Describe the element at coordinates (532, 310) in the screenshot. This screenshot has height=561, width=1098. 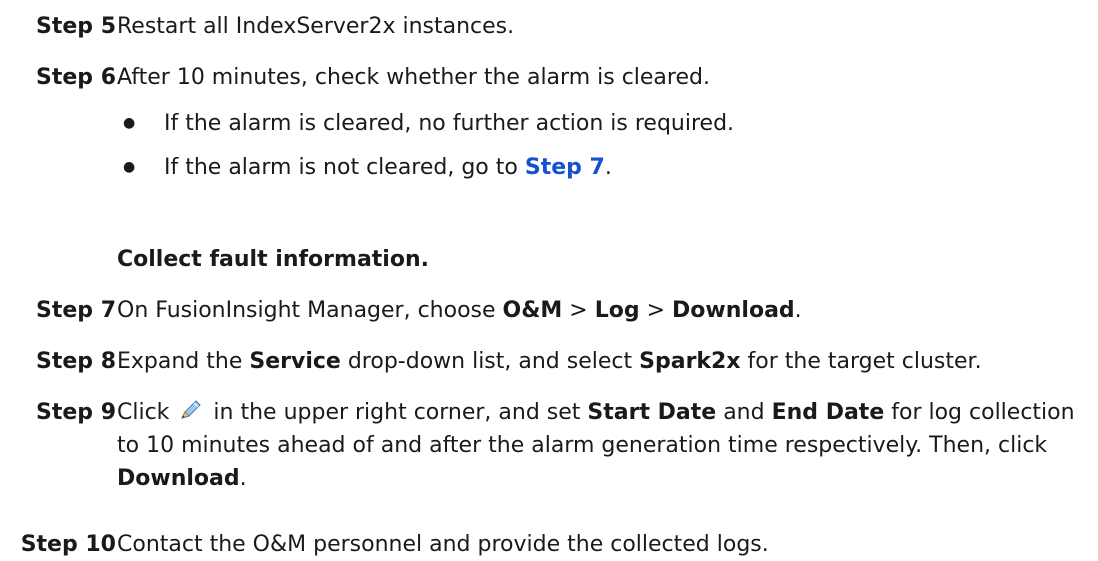
I see `menu-path-om: O&M` at that location.